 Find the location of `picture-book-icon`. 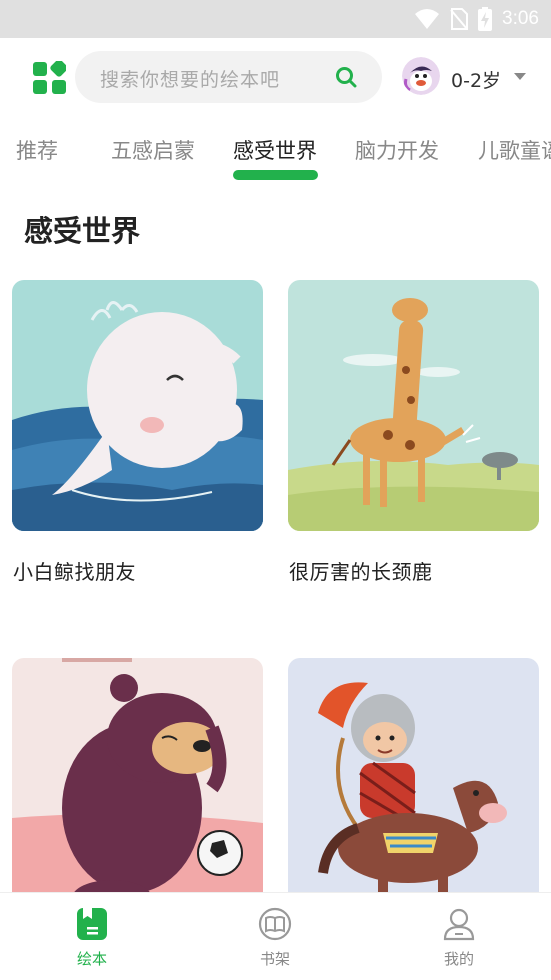

picture-book-icon is located at coordinates (92, 924).